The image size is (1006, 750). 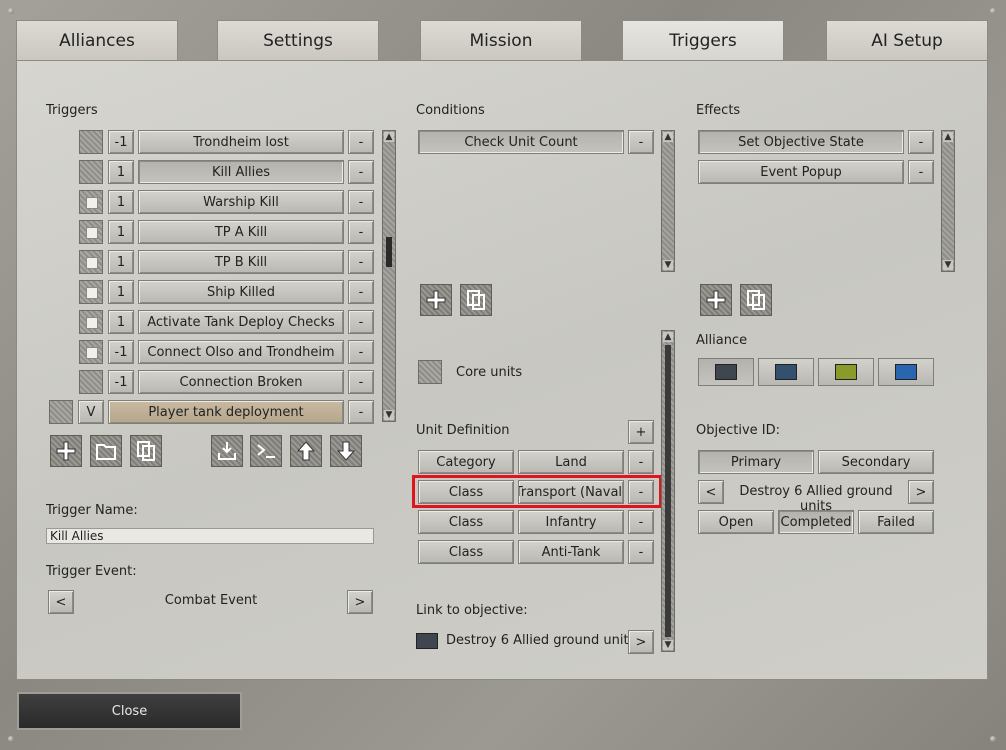 I want to click on link-next-button: >, so click(x=641, y=642).